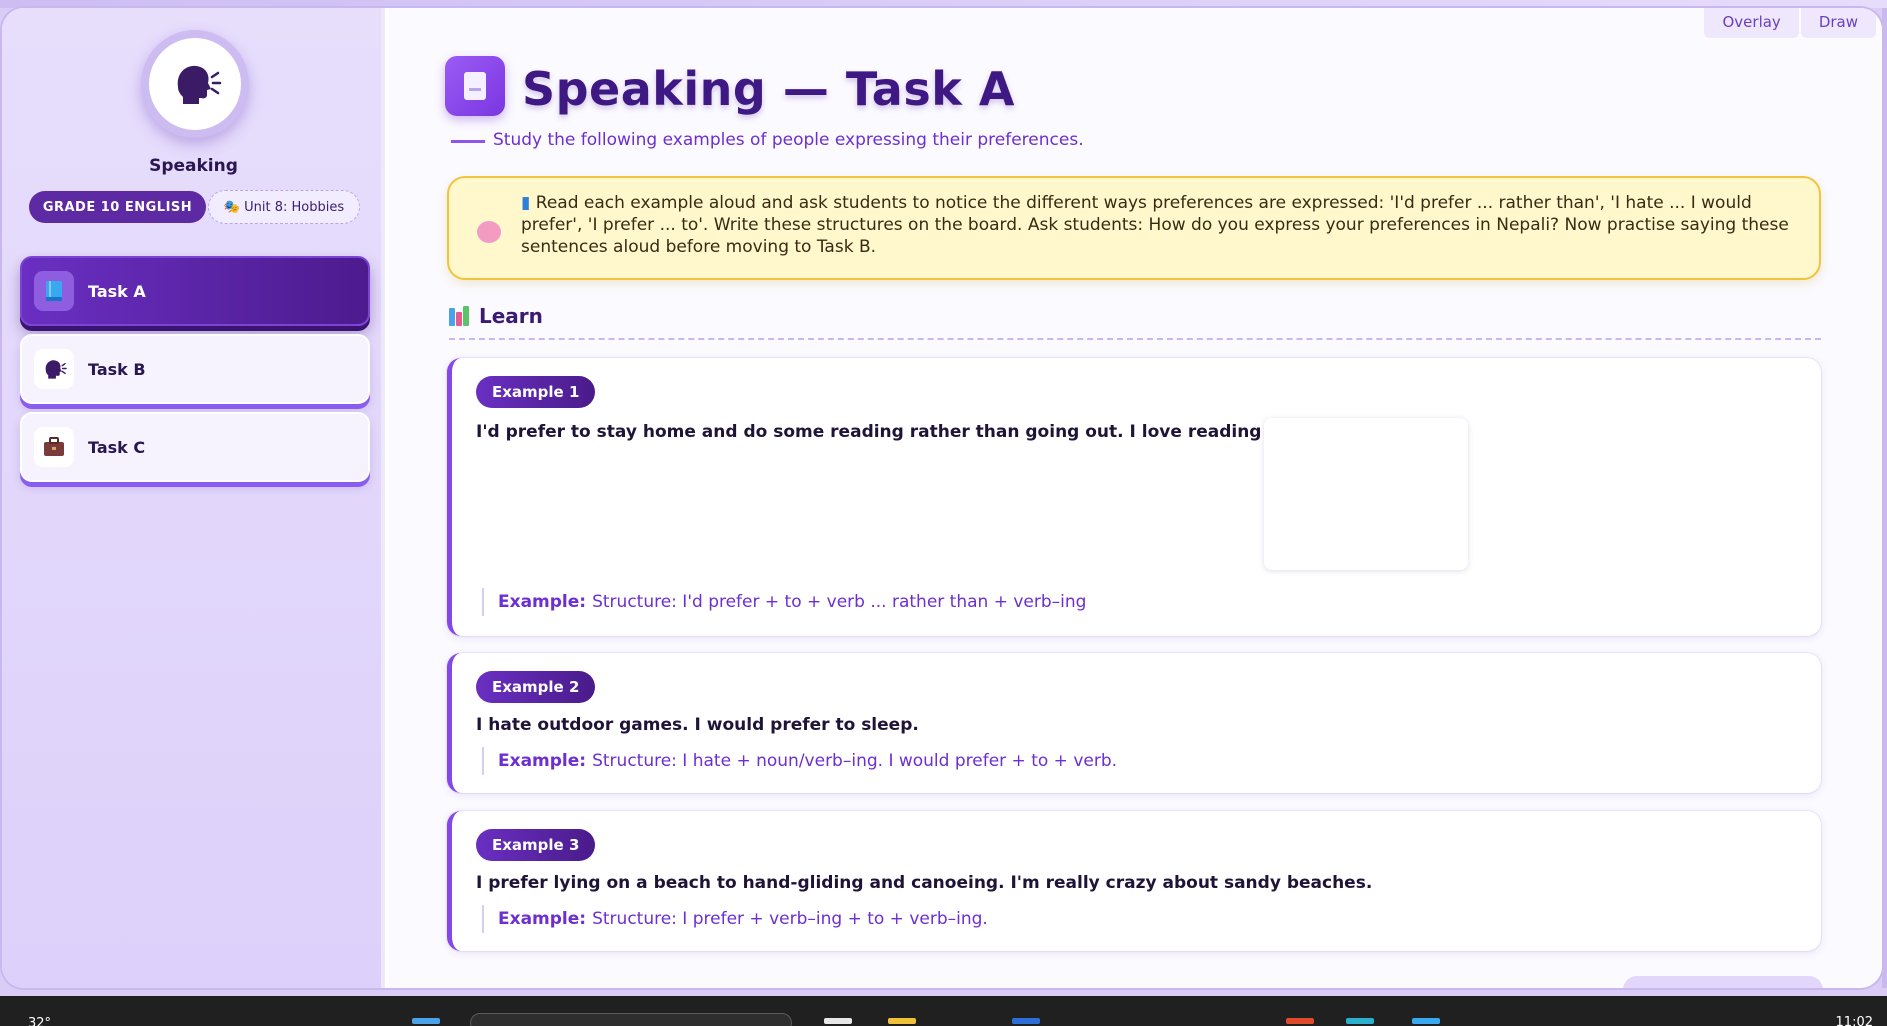  What do you see at coordinates (536, 845) in the screenshot?
I see `example-badge: Example 3` at bounding box center [536, 845].